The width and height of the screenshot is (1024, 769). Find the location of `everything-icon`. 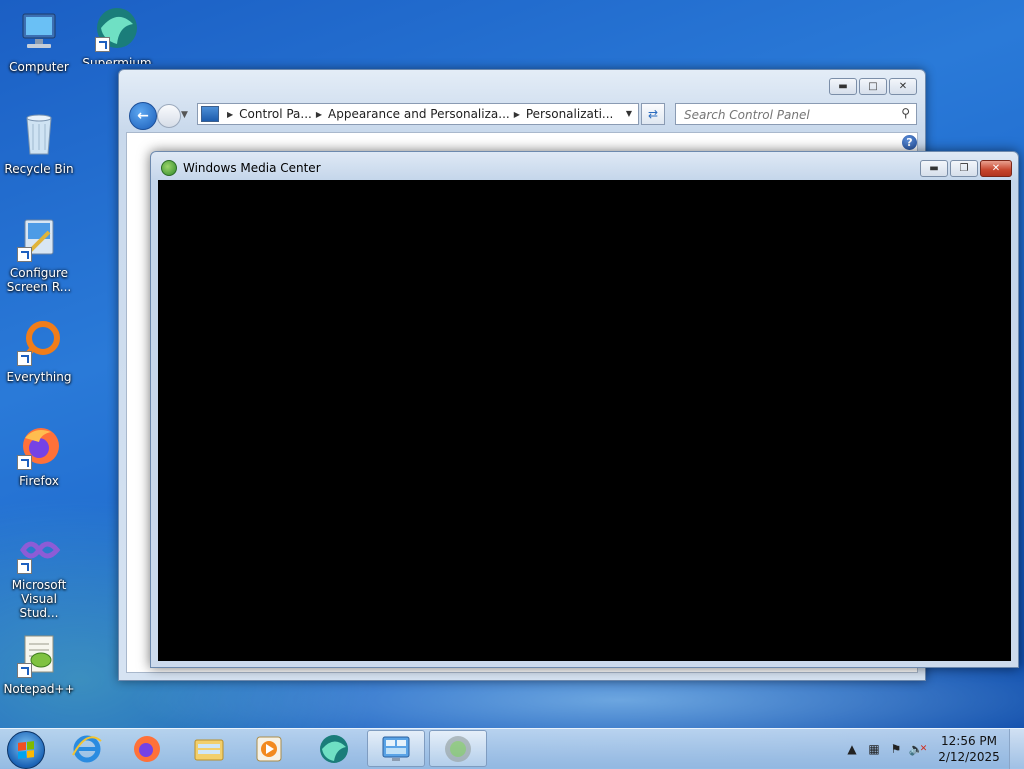

everything-icon is located at coordinates (39, 342).